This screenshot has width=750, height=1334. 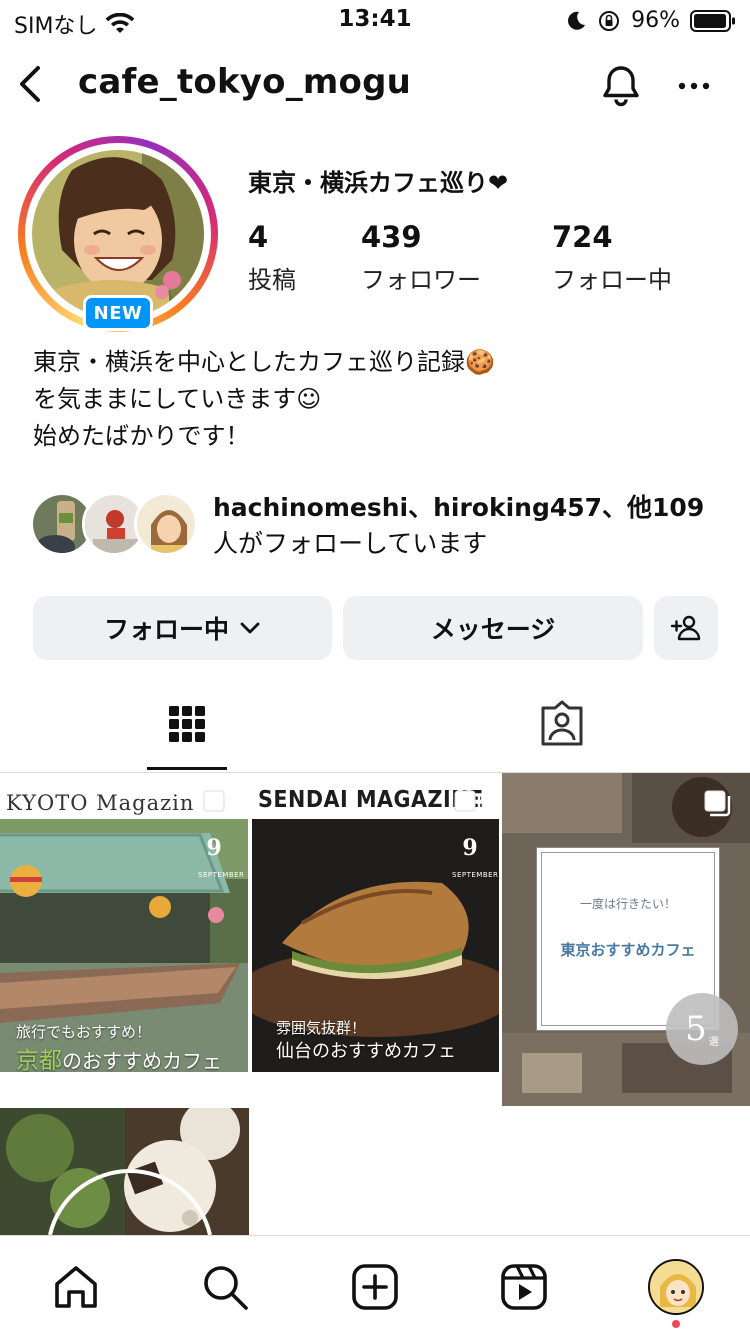 What do you see at coordinates (350, 543) in the screenshot?
I see `mutual-followers-rest: 人がフォローしています` at bounding box center [350, 543].